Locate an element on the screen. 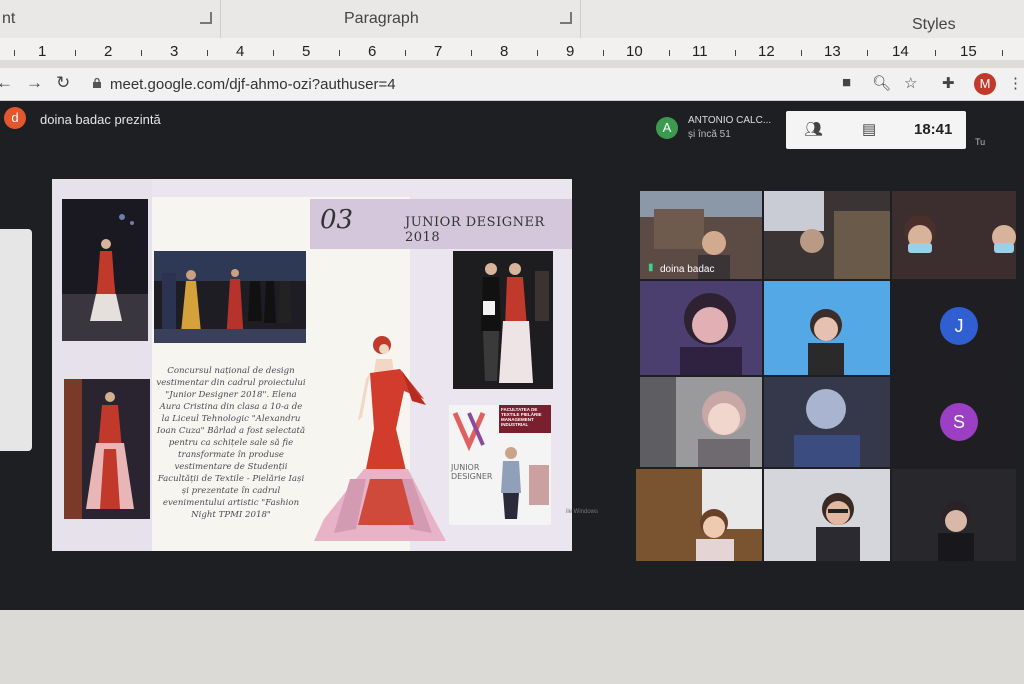  mic-active-icon: ▮ is located at coordinates (651, 267).